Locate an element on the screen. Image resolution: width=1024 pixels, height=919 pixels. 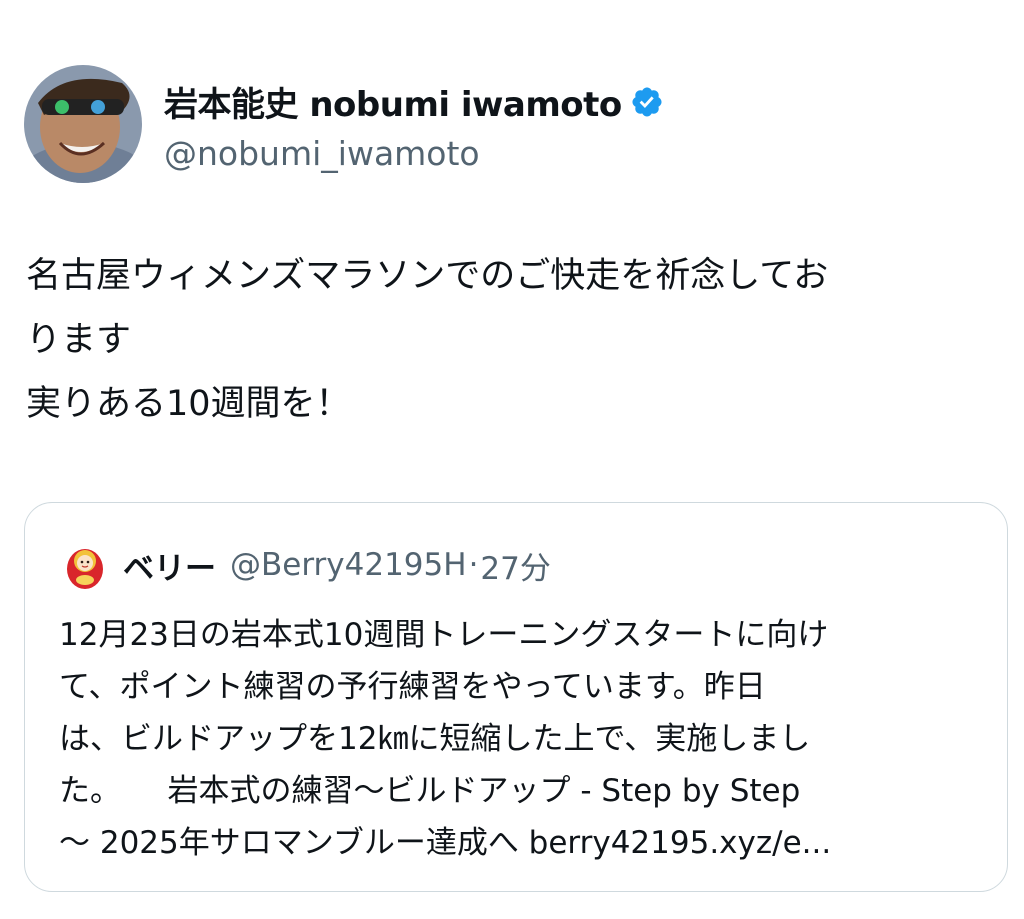
tweet-header: 岩本能史 nobumi iwamoto @nobumi_iwamoto is located at coordinates (344, 124).